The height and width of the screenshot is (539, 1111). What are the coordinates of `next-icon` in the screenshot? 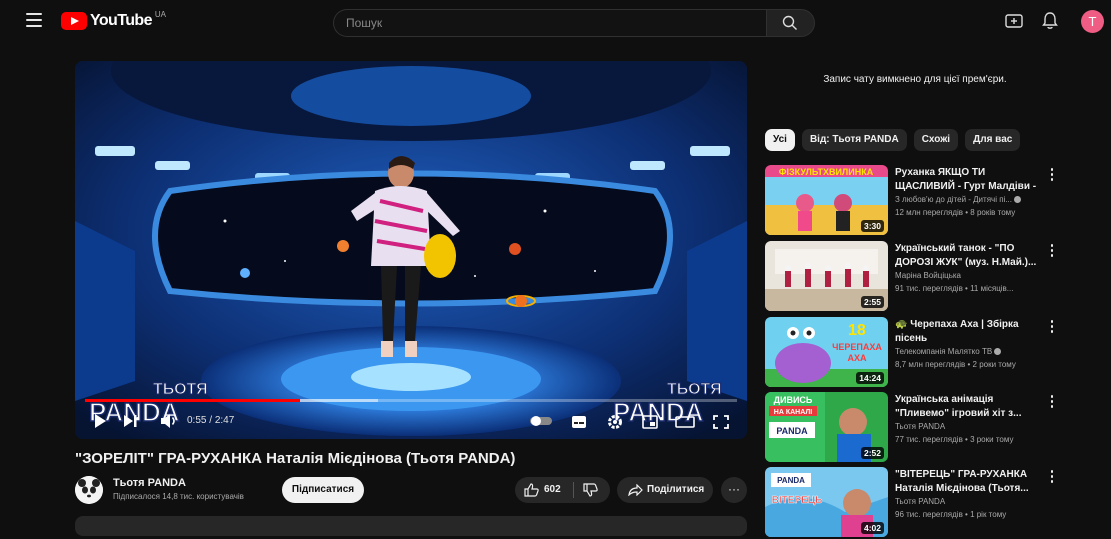 It's located at (130, 421).